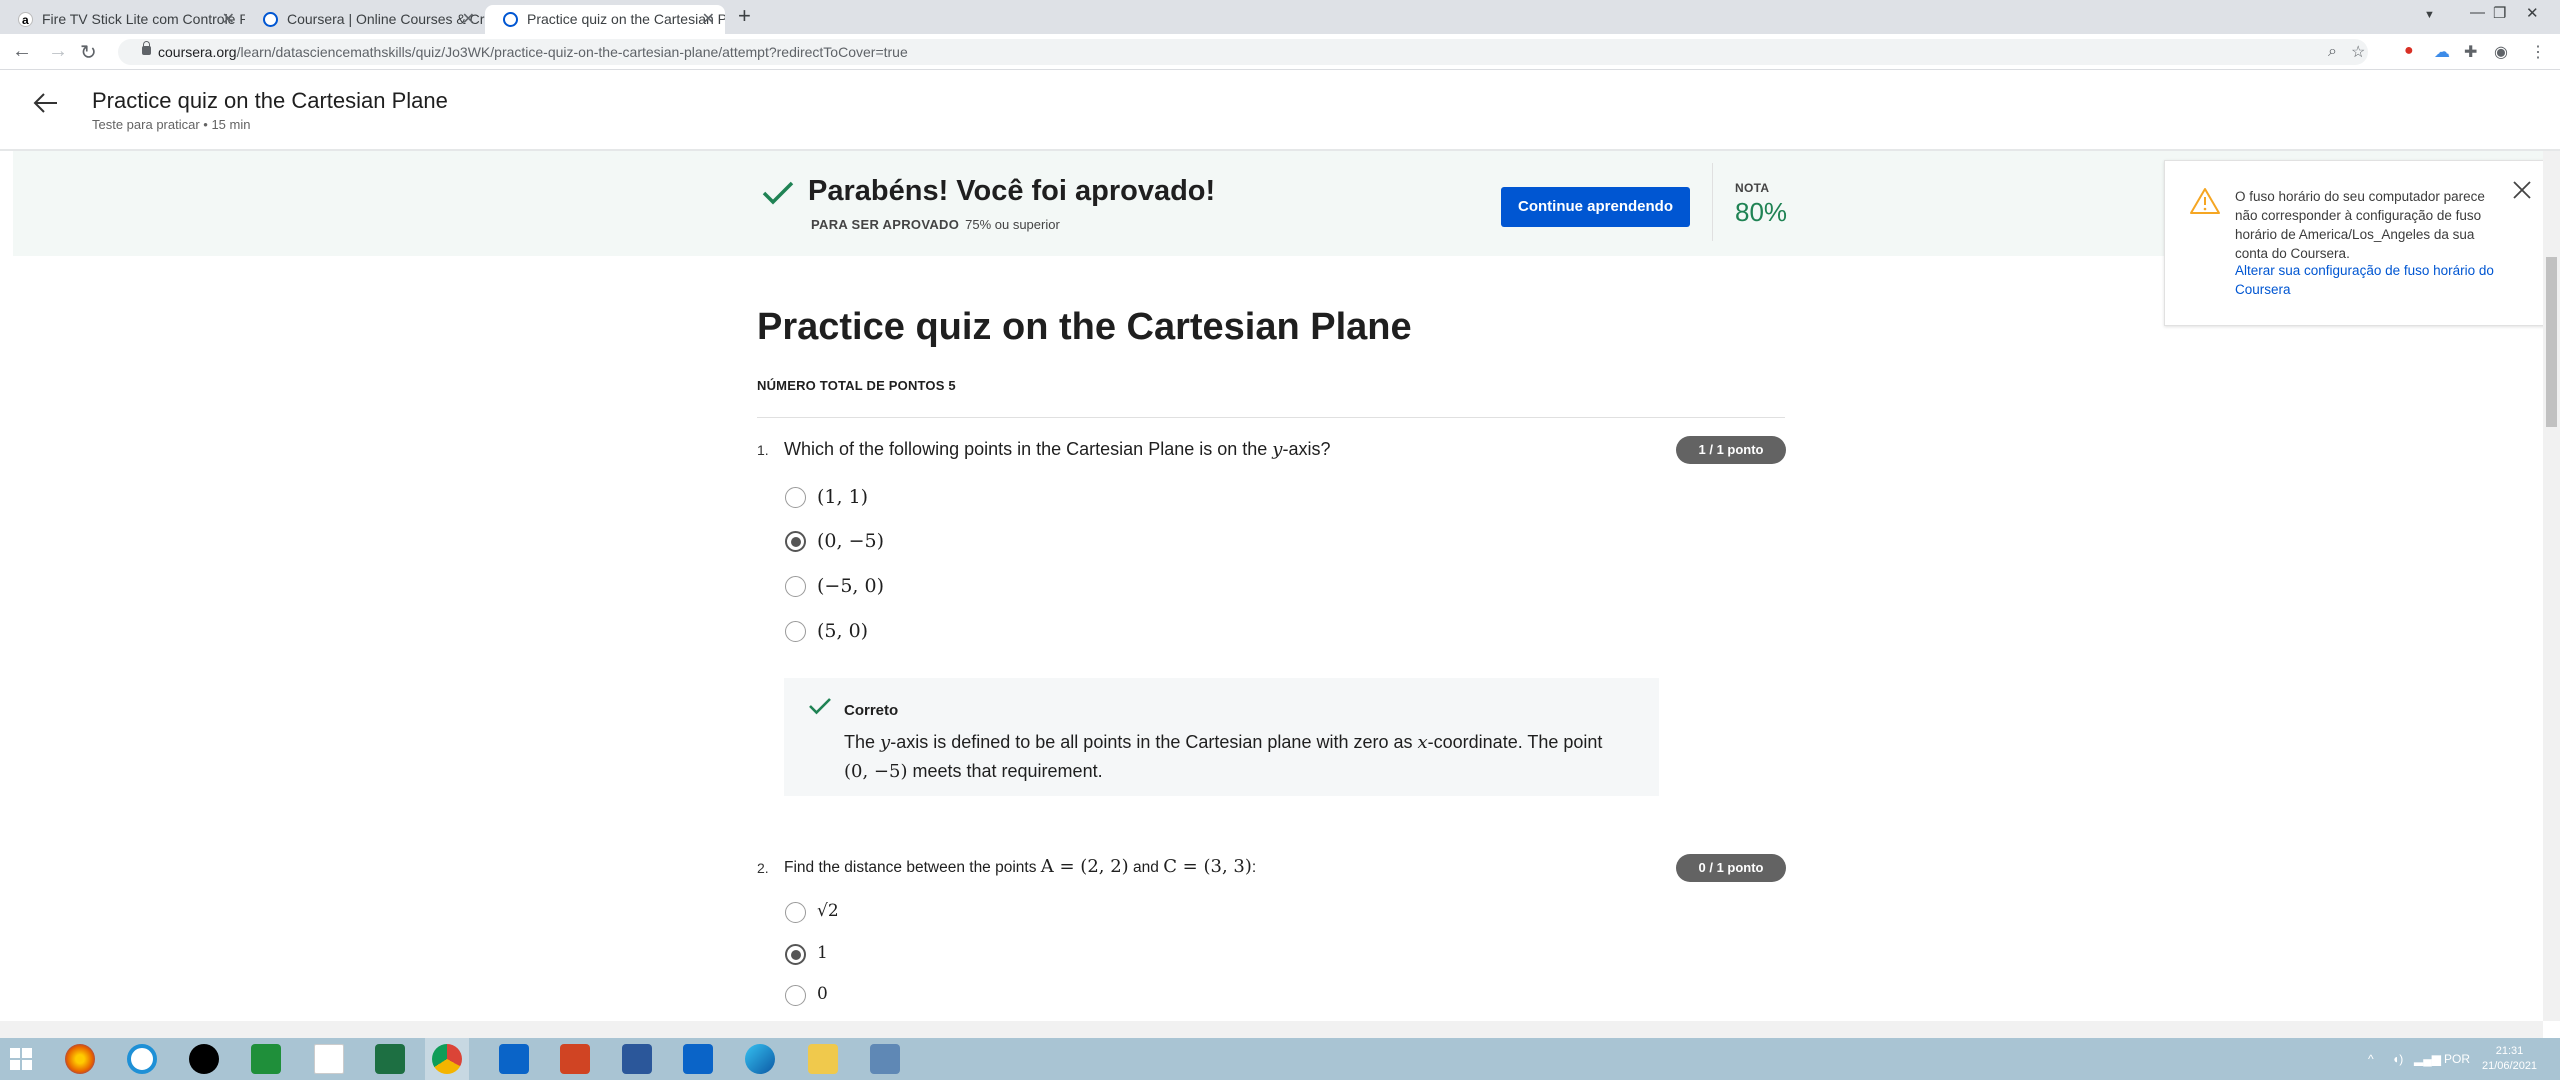 The width and height of the screenshot is (2560, 1080). Describe the element at coordinates (447, 1059) in the screenshot. I see `chrome-icon` at that location.